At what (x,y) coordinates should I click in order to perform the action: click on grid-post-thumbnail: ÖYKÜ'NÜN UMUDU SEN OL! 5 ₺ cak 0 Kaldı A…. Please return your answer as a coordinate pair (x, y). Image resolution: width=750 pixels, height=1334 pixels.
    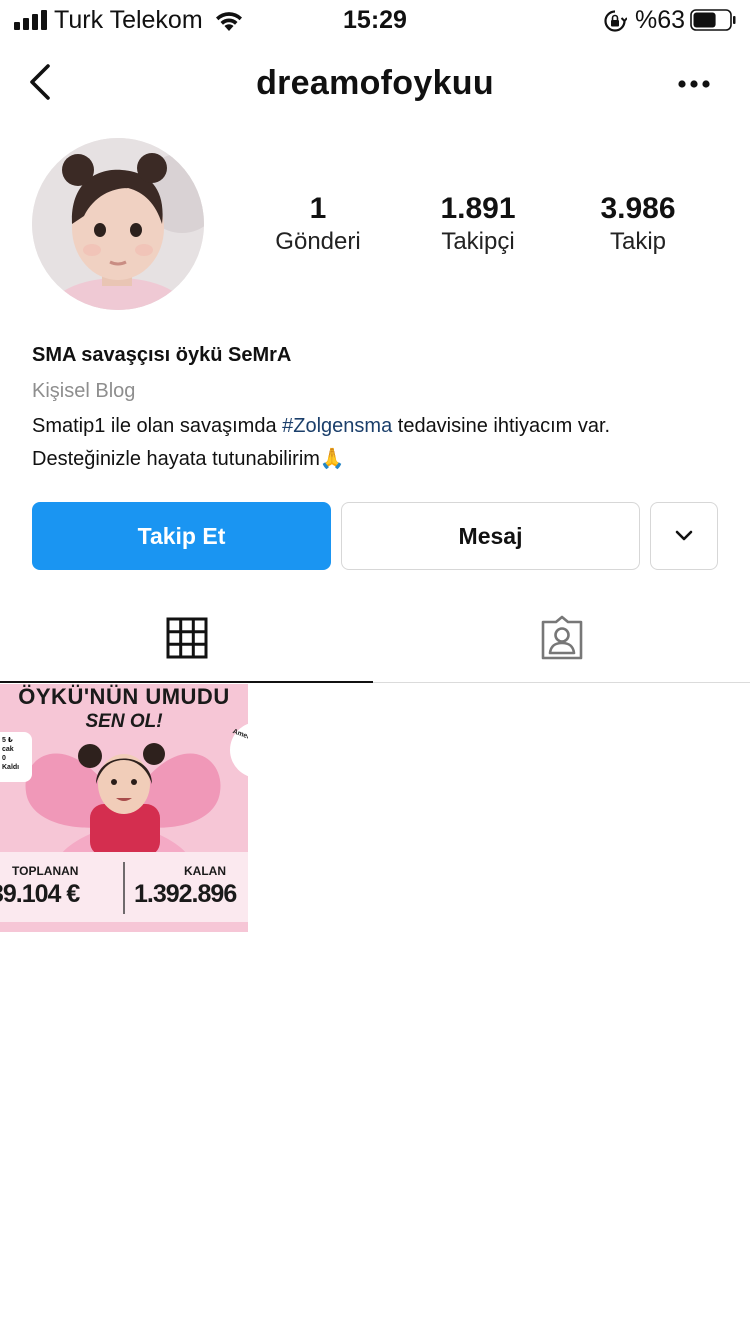
    Looking at the image, I should click on (124, 808).